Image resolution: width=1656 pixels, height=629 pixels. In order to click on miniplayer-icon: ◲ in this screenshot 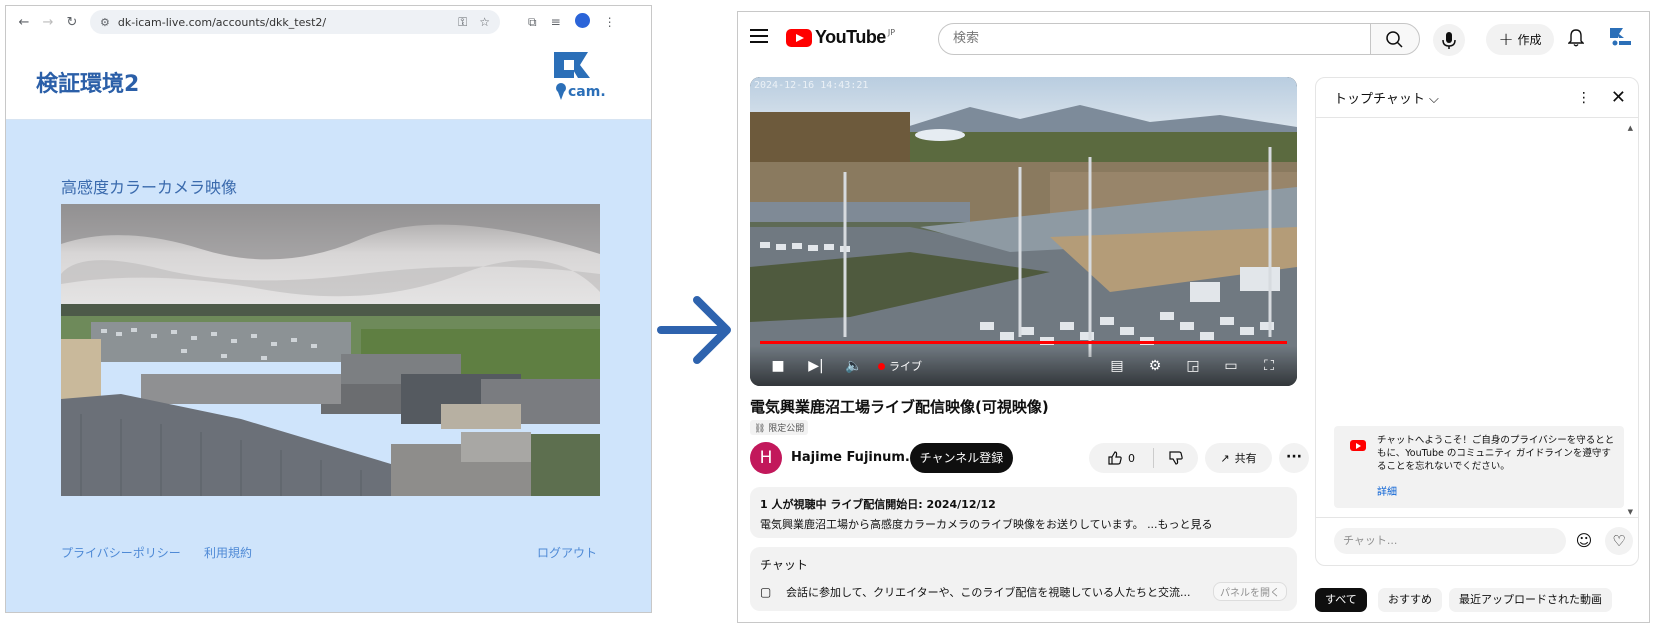, I will do `click(1193, 366)`.